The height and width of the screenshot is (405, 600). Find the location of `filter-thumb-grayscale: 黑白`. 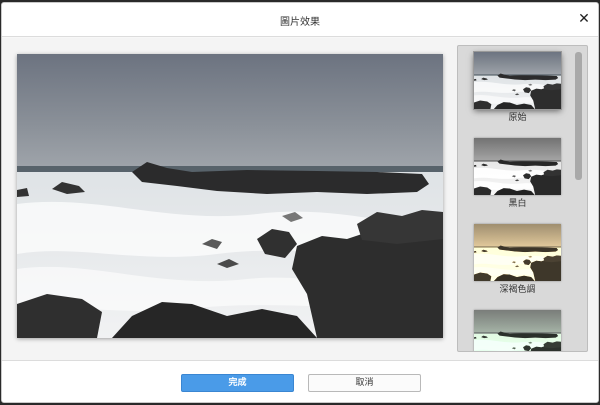

filter-thumb-grayscale: 黑白 is located at coordinates (517, 174).